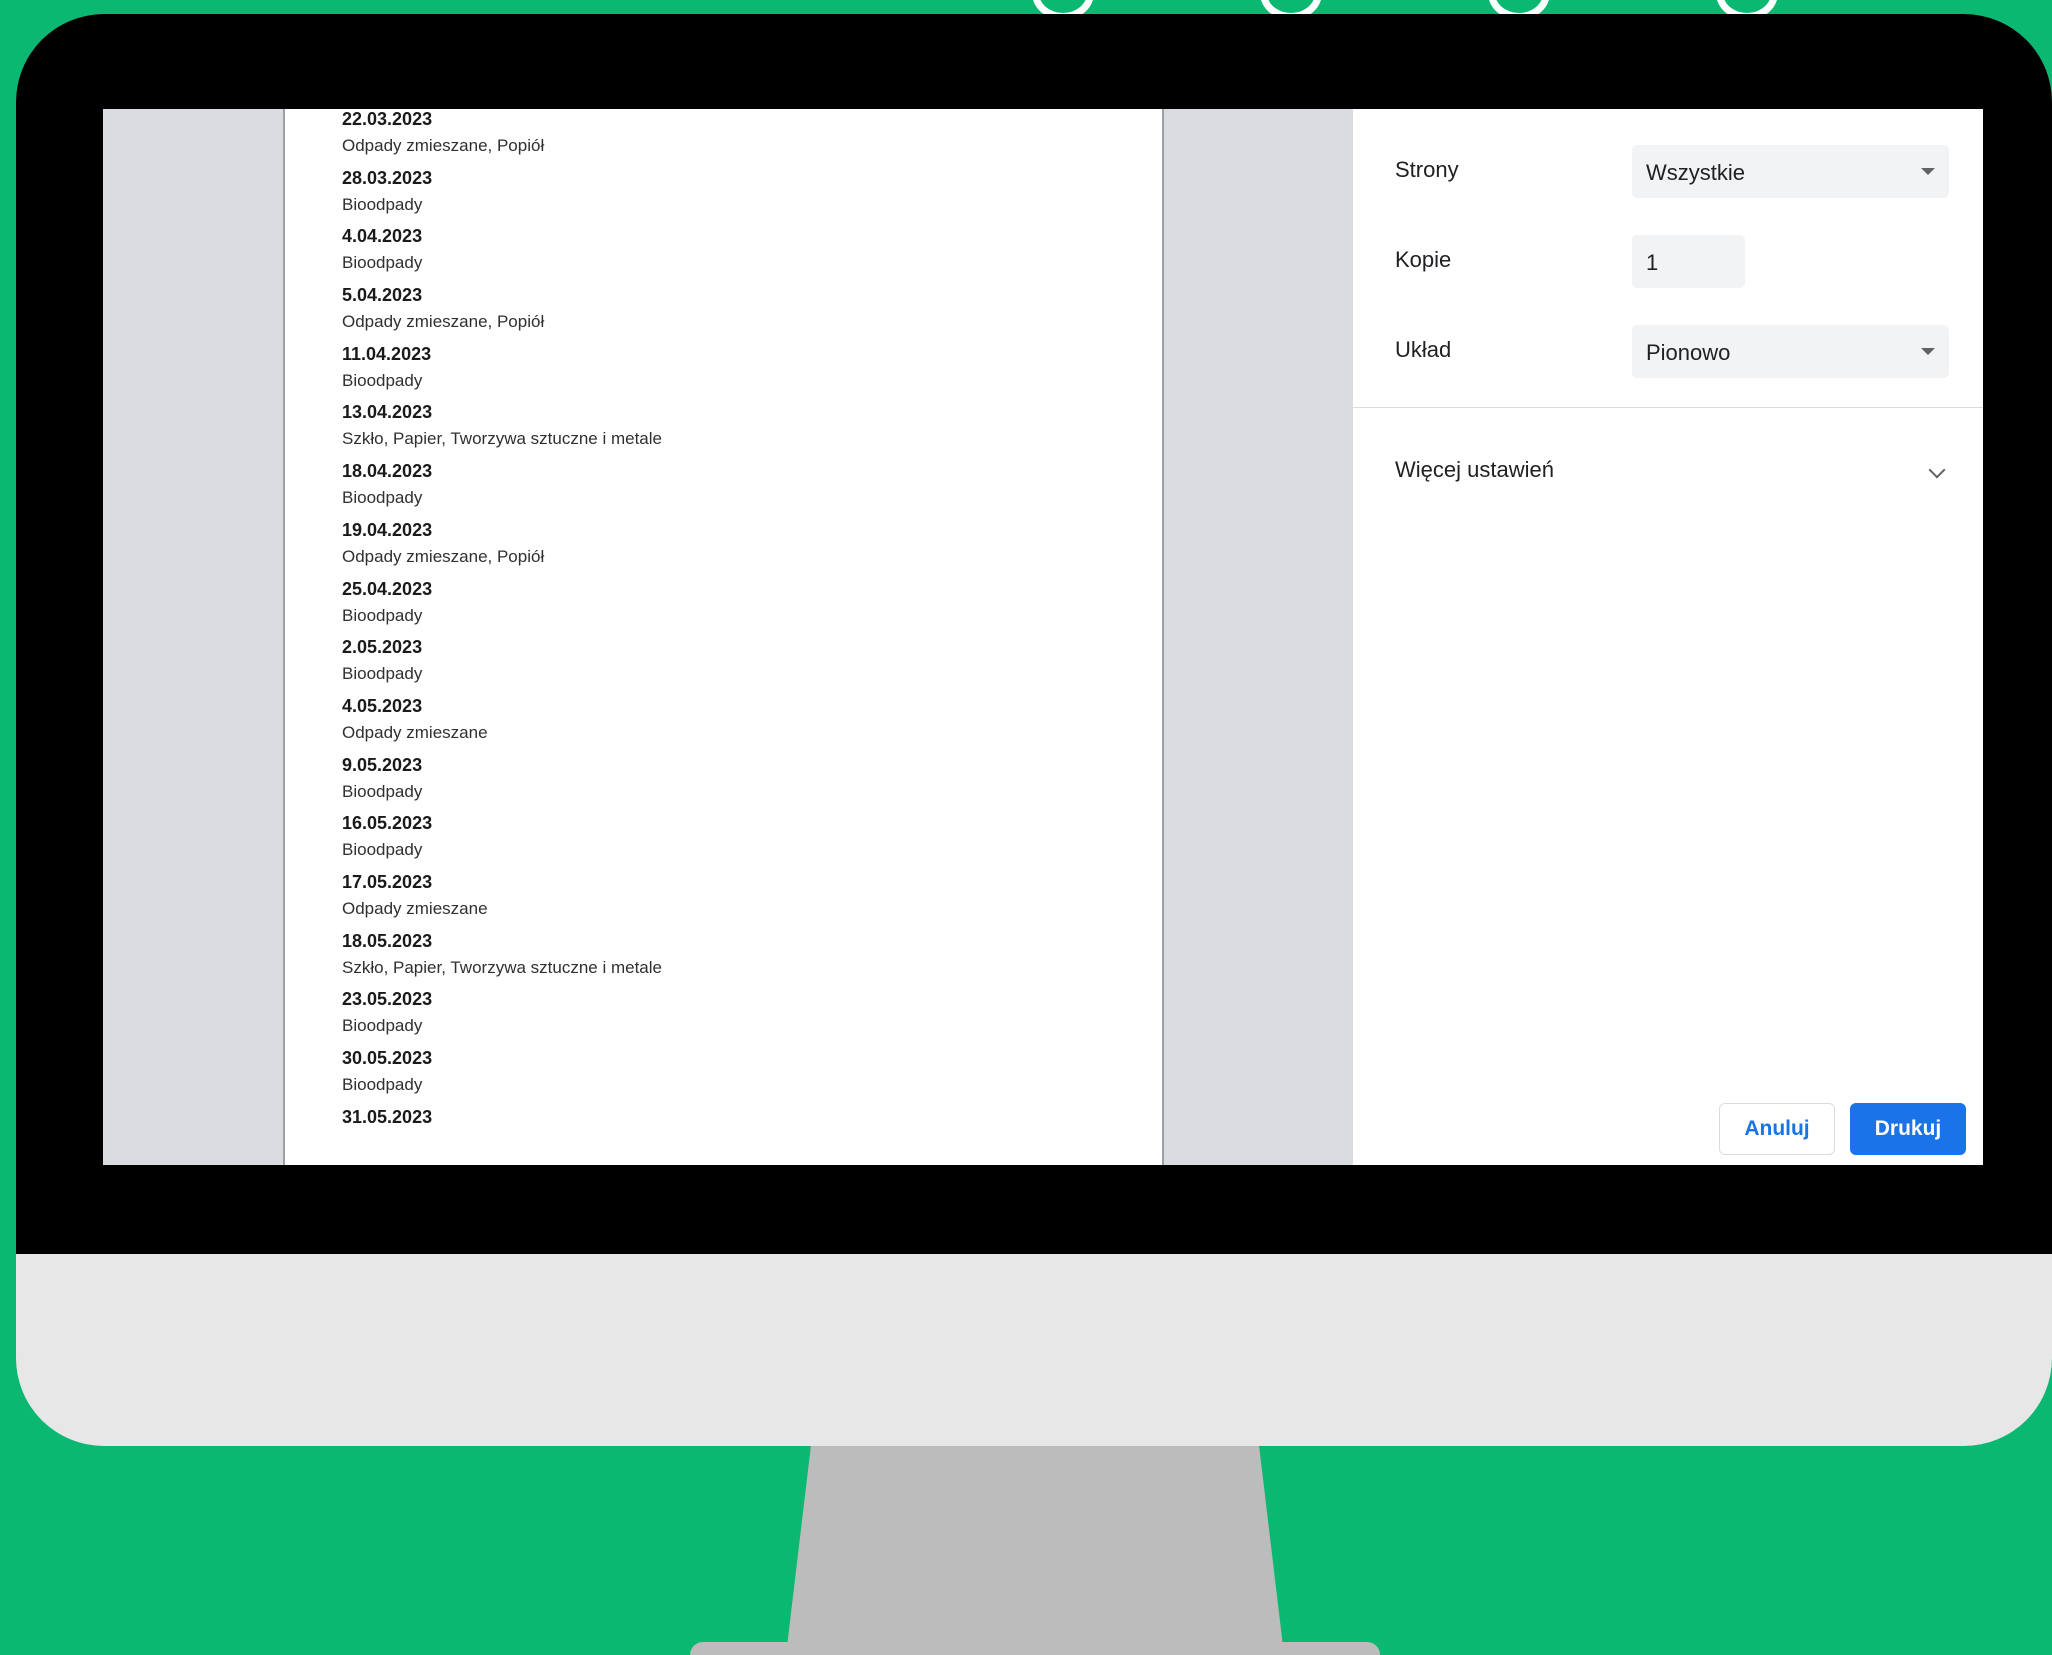 The image size is (2052, 1655). Describe the element at coordinates (387, 588) in the screenshot. I see `entry-date: 25.04.2023` at that location.